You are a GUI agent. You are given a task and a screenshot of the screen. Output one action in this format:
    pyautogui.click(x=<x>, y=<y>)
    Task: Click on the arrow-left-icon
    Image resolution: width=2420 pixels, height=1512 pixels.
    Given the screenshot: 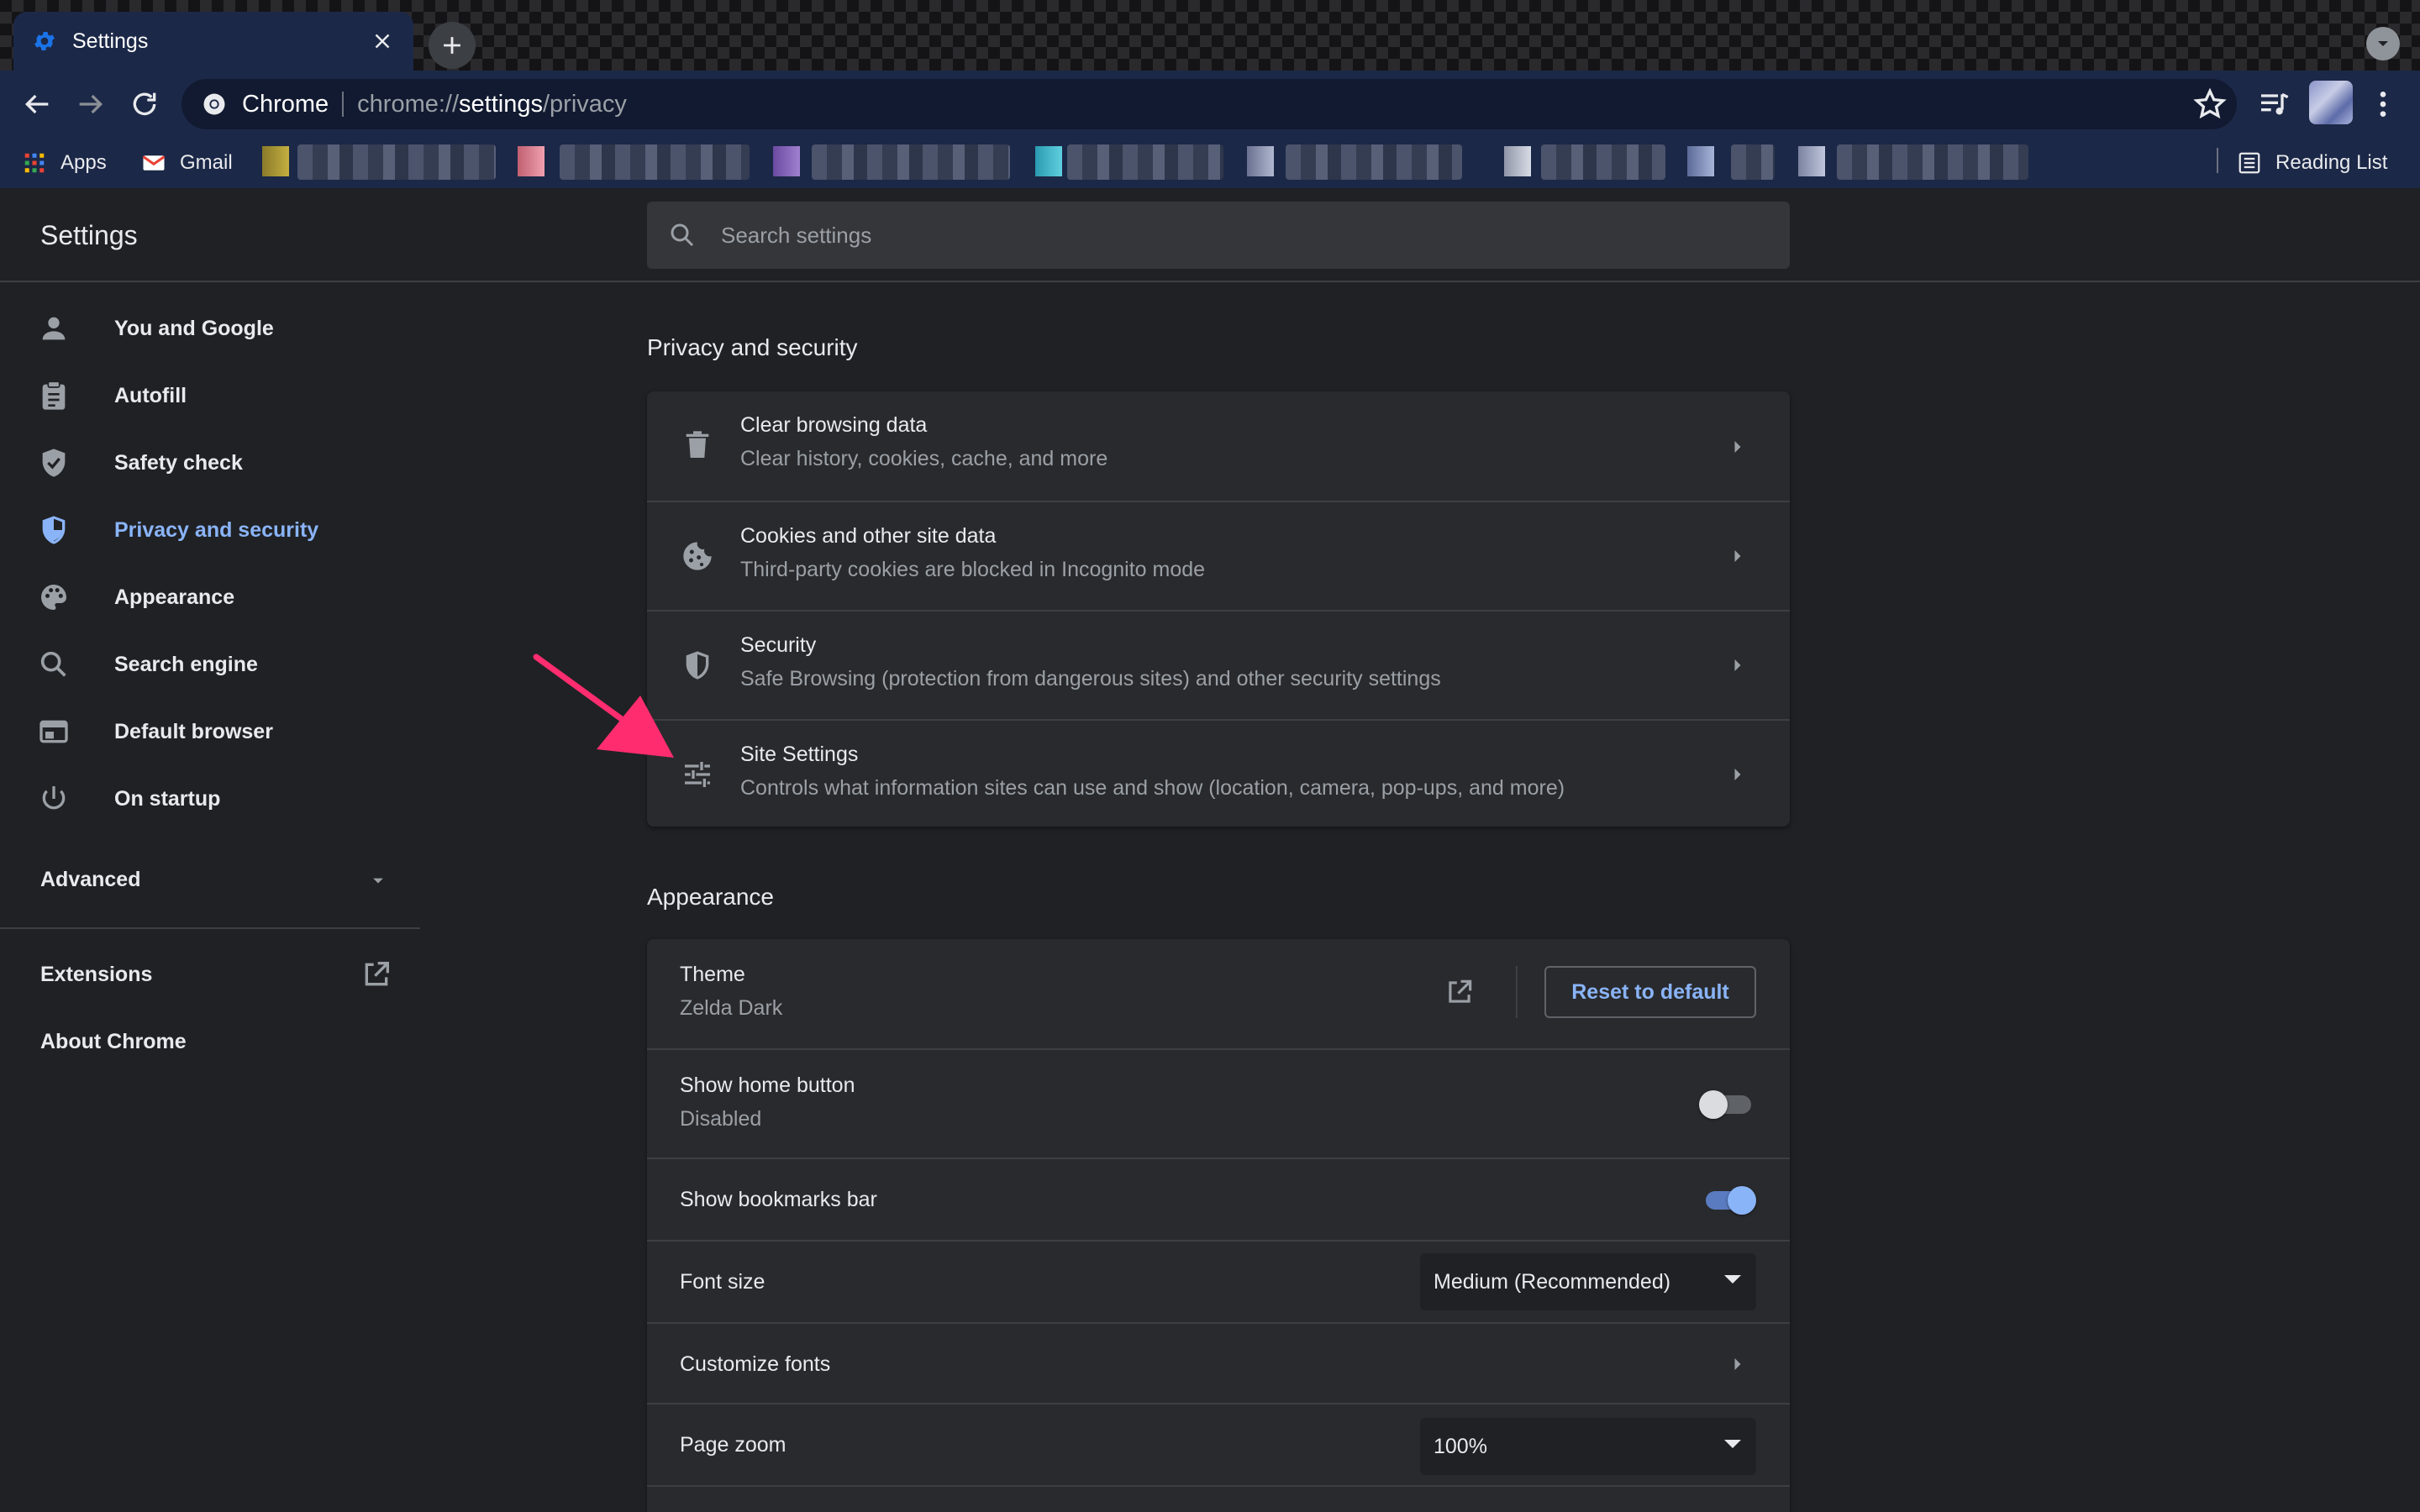 What is the action you would take?
    pyautogui.click(x=36, y=104)
    